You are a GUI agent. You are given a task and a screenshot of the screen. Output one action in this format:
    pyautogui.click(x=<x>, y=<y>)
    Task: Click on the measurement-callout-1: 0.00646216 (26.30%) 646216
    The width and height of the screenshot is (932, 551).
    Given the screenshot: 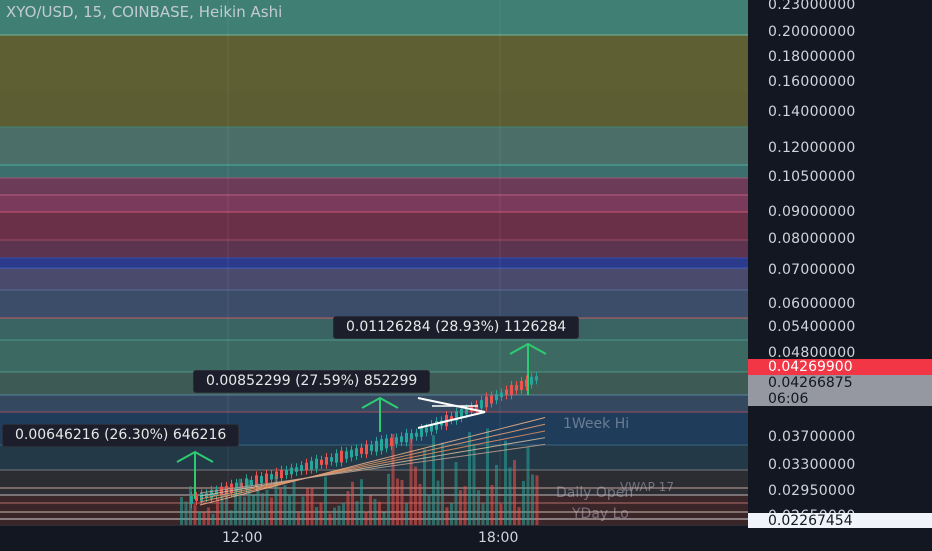 What is the action you would take?
    pyautogui.click(x=121, y=435)
    